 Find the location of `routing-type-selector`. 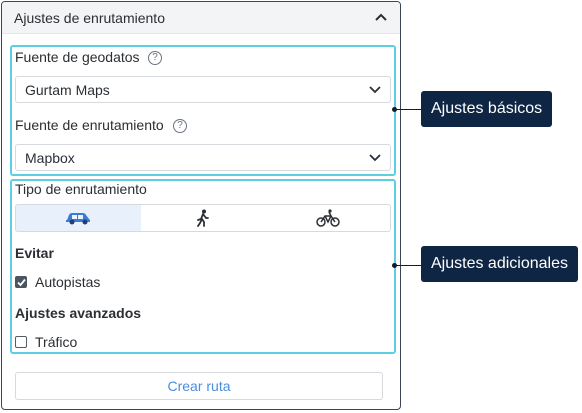

routing-type-selector is located at coordinates (203, 218).